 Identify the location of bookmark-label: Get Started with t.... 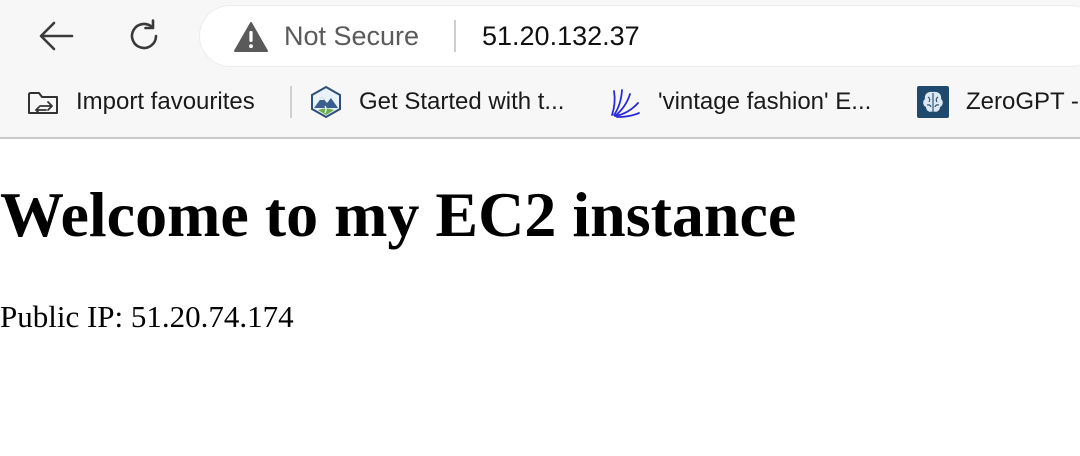
(462, 101).